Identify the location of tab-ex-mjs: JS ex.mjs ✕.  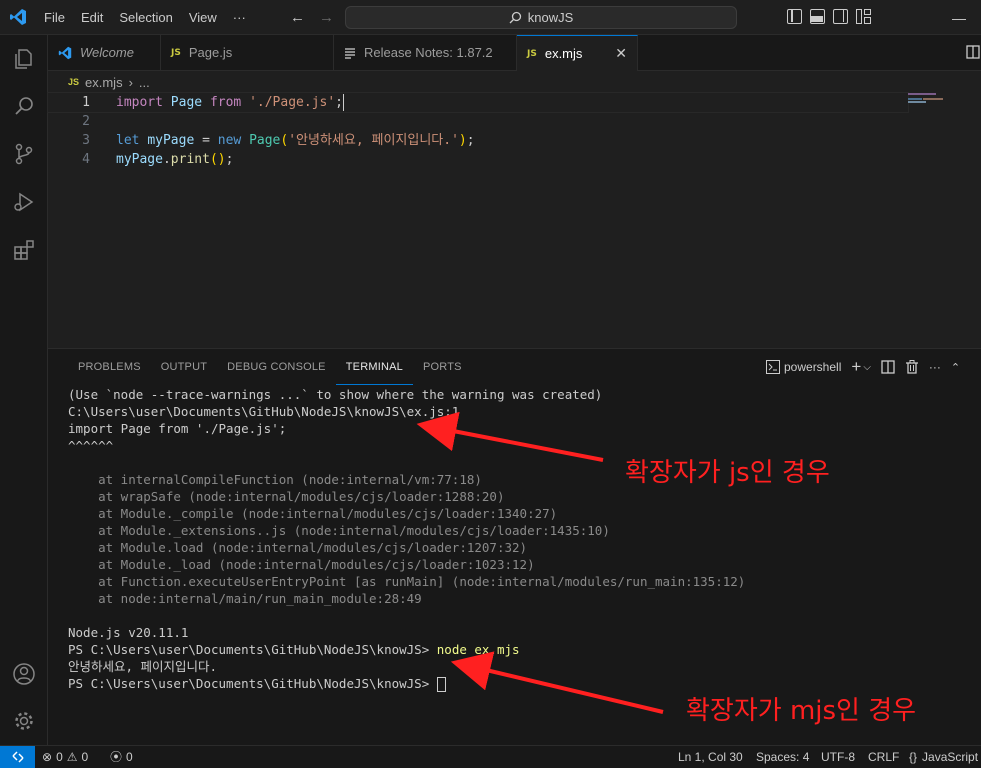
(577, 53).